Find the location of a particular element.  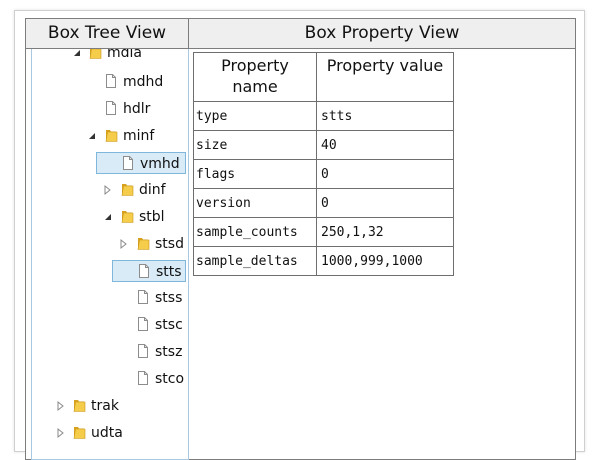

tree-node-label: stsd is located at coordinates (169, 244).